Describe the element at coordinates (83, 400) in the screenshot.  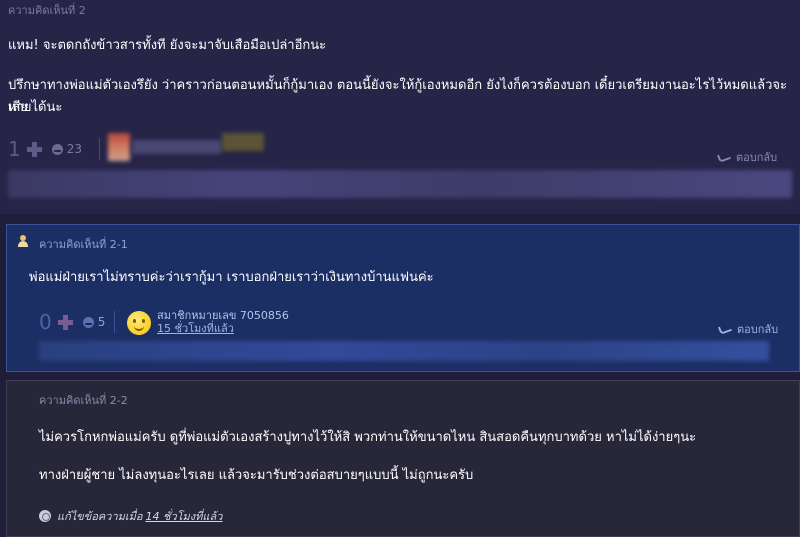
I see `comment-header: ความคิดเห็นที่ 2-2` at that location.